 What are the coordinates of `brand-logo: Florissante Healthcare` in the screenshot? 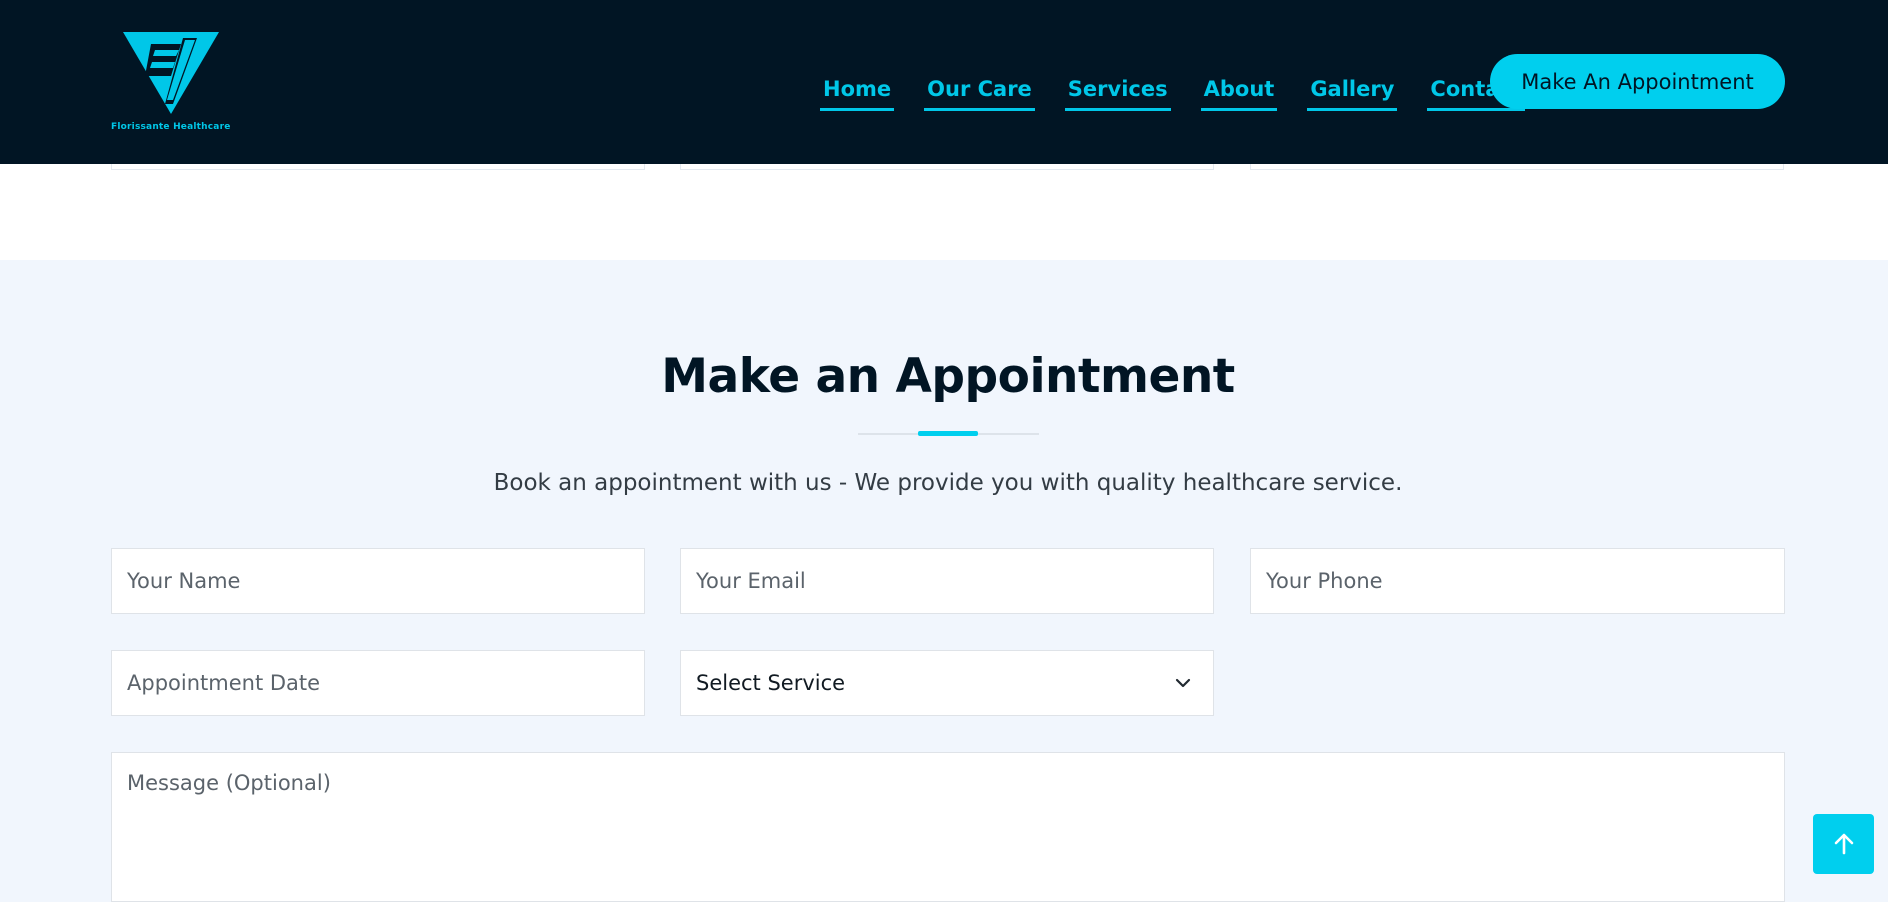 It's located at (171, 83).